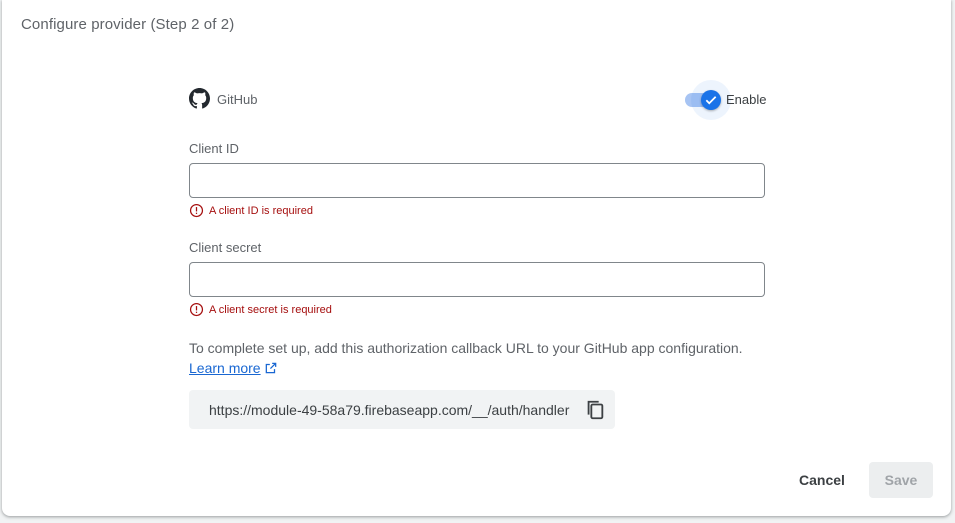 The width and height of the screenshot is (955, 523). I want to click on copy-icon, so click(595, 410).